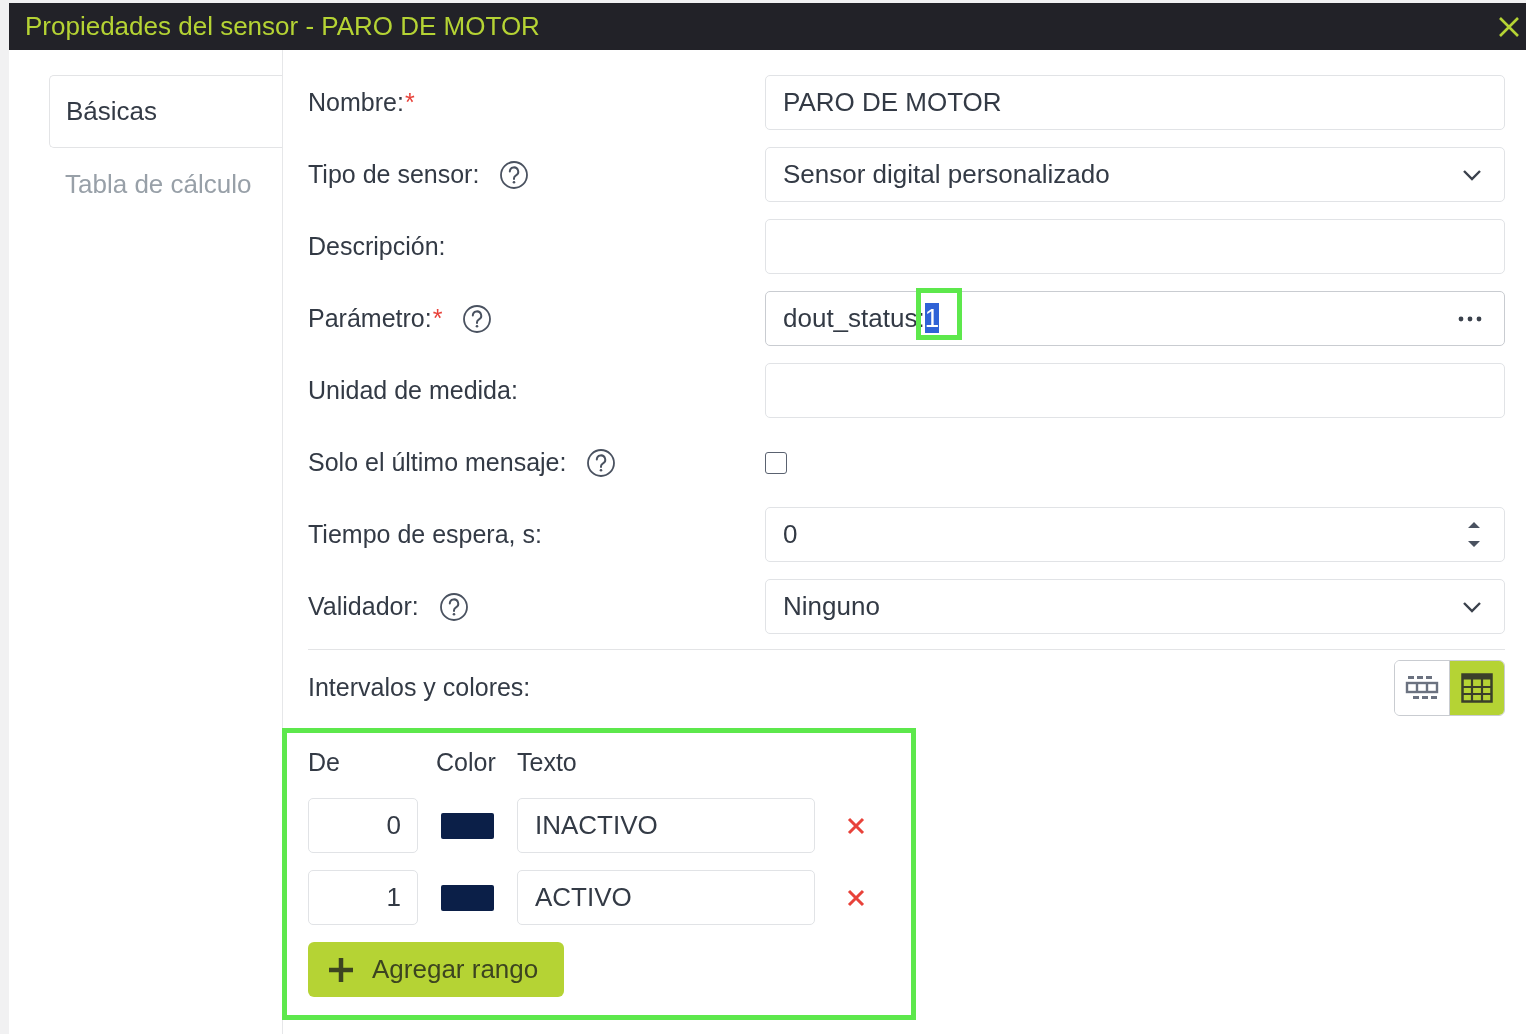  I want to click on sidebar-tab: Básicas, so click(165, 111).